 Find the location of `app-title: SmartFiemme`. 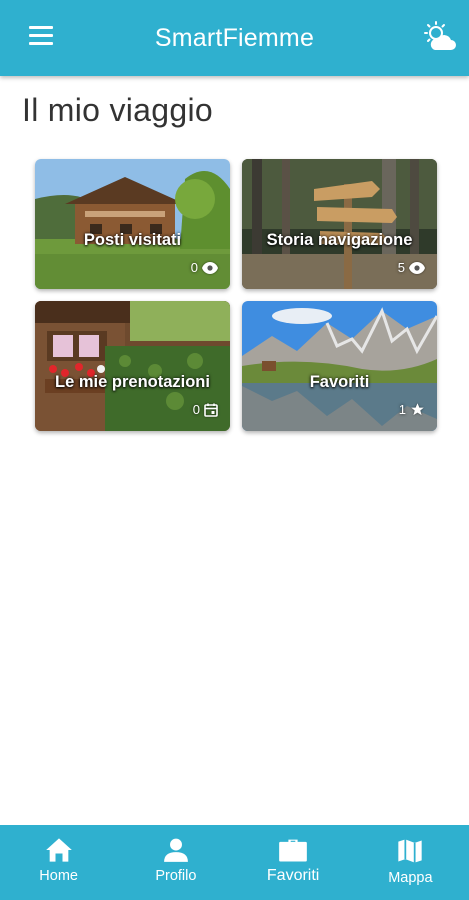

app-title: SmartFiemme is located at coordinates (234, 37).